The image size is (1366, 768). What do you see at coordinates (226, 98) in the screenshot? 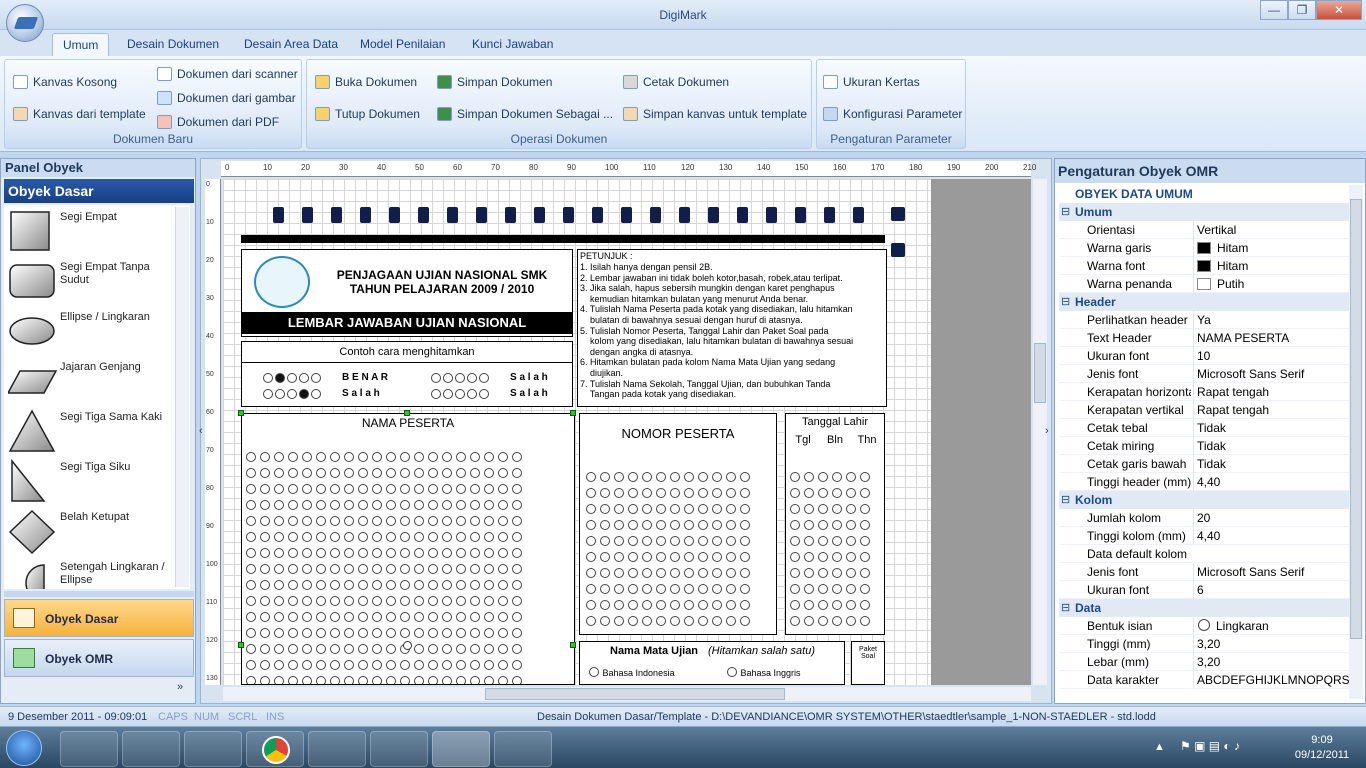
I see `dokumen-gambar-button: Dokumen dari gambar` at bounding box center [226, 98].